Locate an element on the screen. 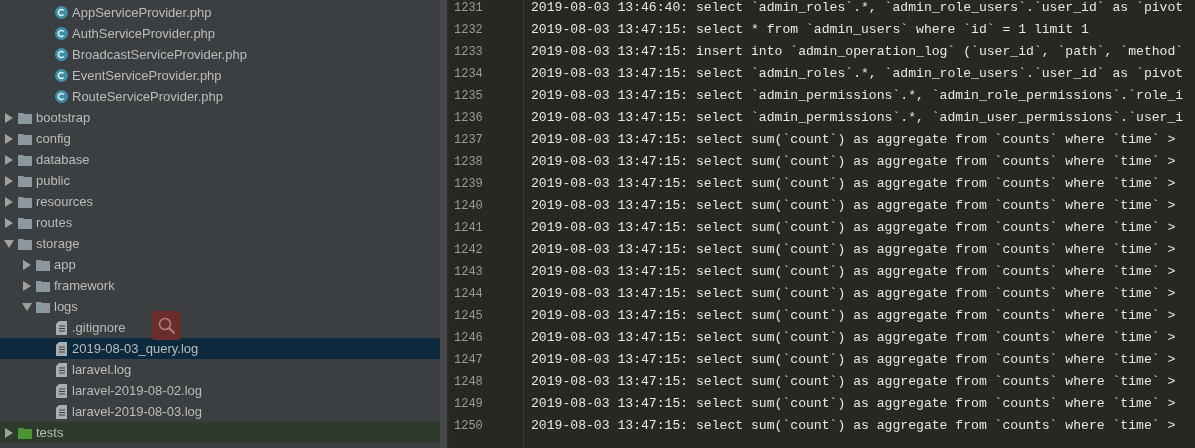 The width and height of the screenshot is (1195, 448). line-number: 1232 is located at coordinates (468, 30).